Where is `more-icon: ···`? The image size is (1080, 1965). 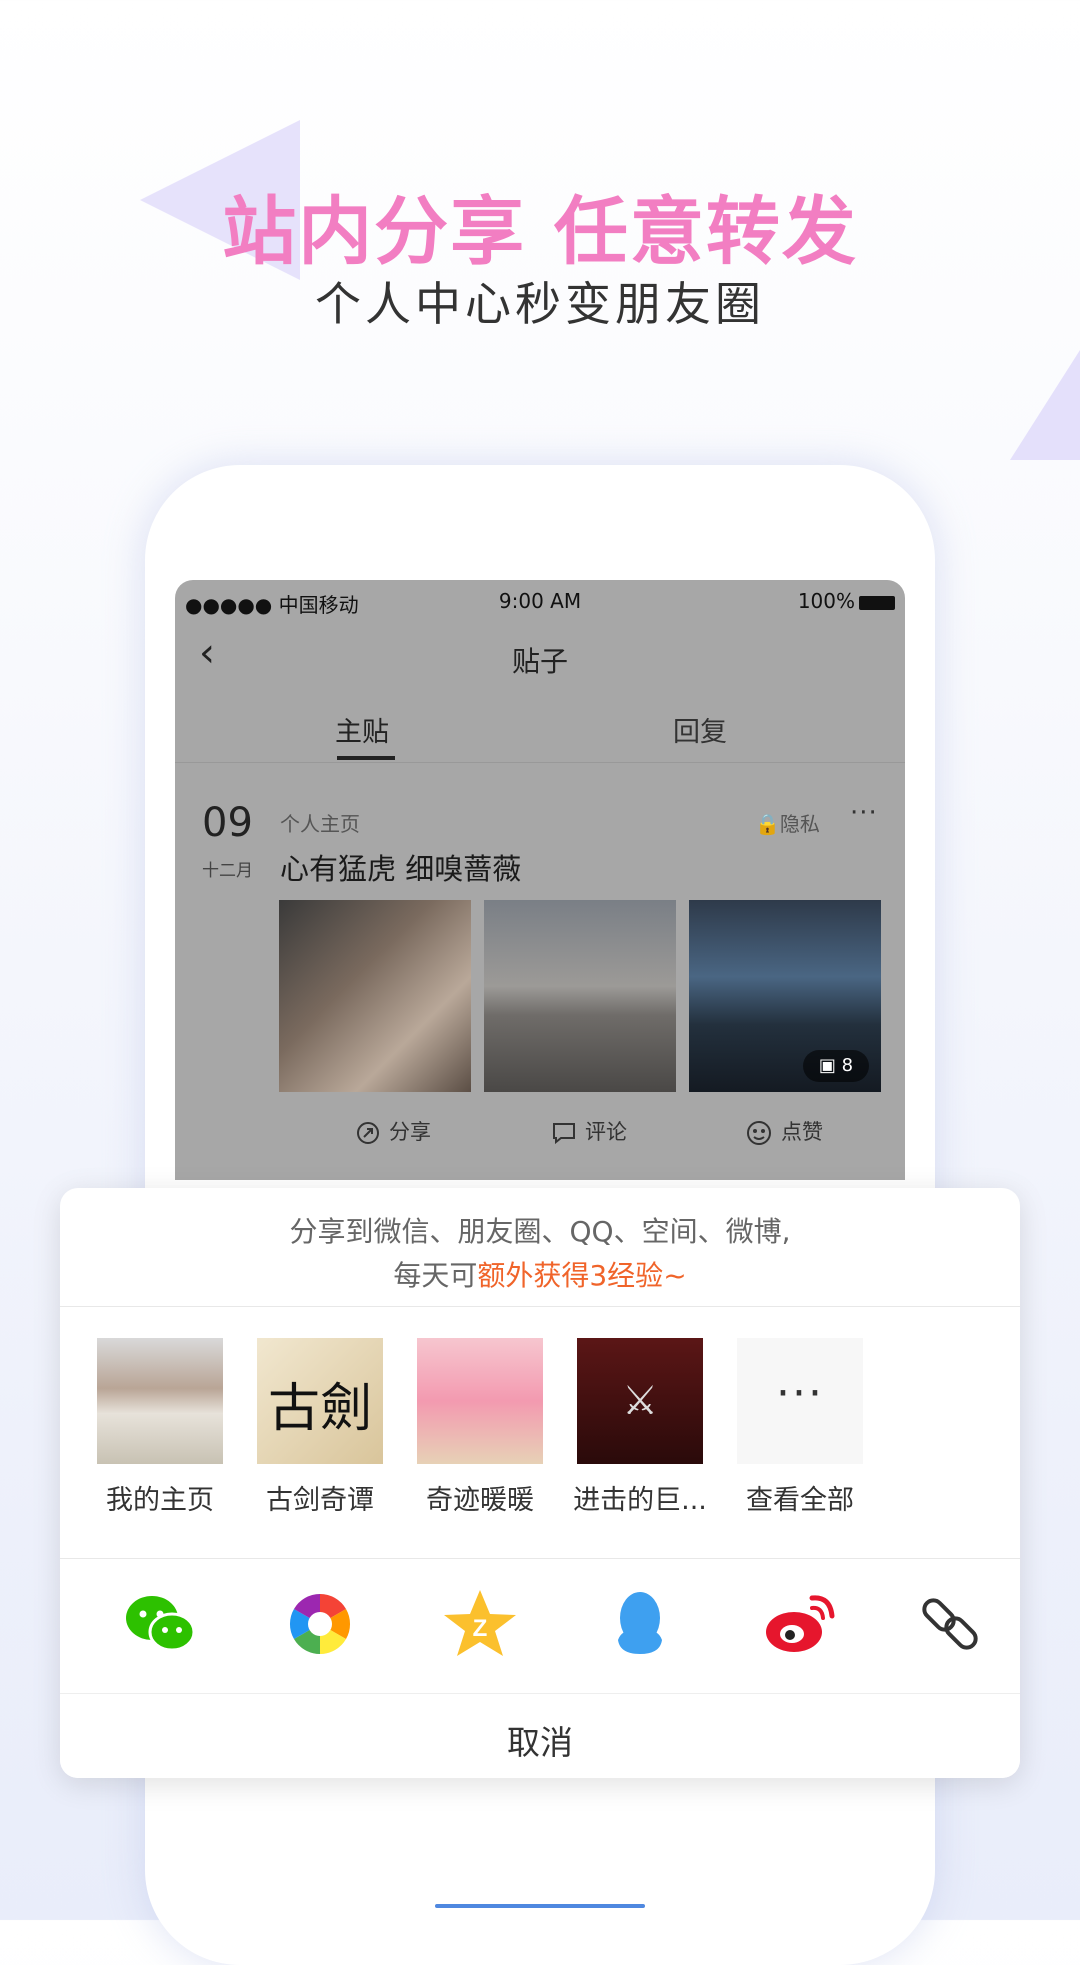
more-icon: ··· is located at coordinates (864, 813).